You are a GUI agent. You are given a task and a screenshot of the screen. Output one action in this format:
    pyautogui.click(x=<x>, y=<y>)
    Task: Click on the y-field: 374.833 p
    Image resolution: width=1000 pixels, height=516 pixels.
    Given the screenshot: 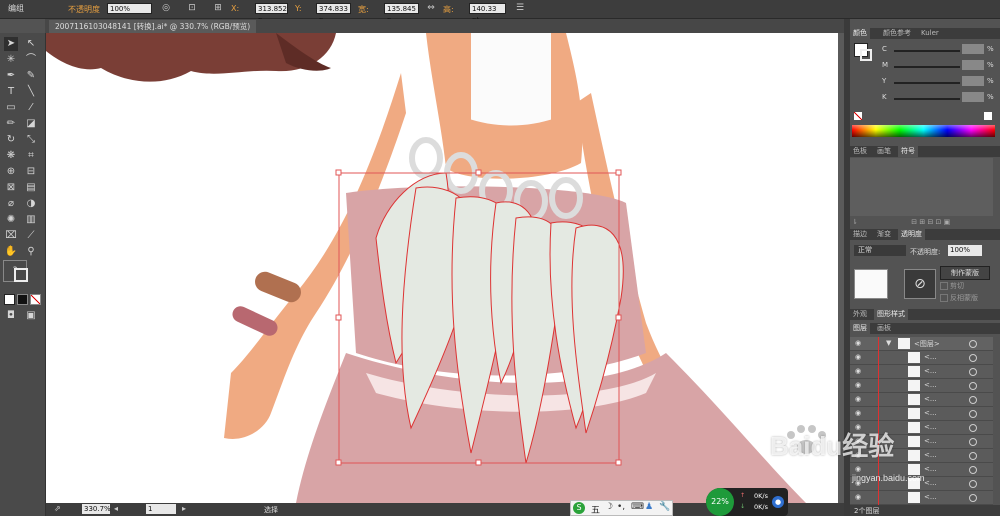 What is the action you would take?
    pyautogui.click(x=333, y=13)
    